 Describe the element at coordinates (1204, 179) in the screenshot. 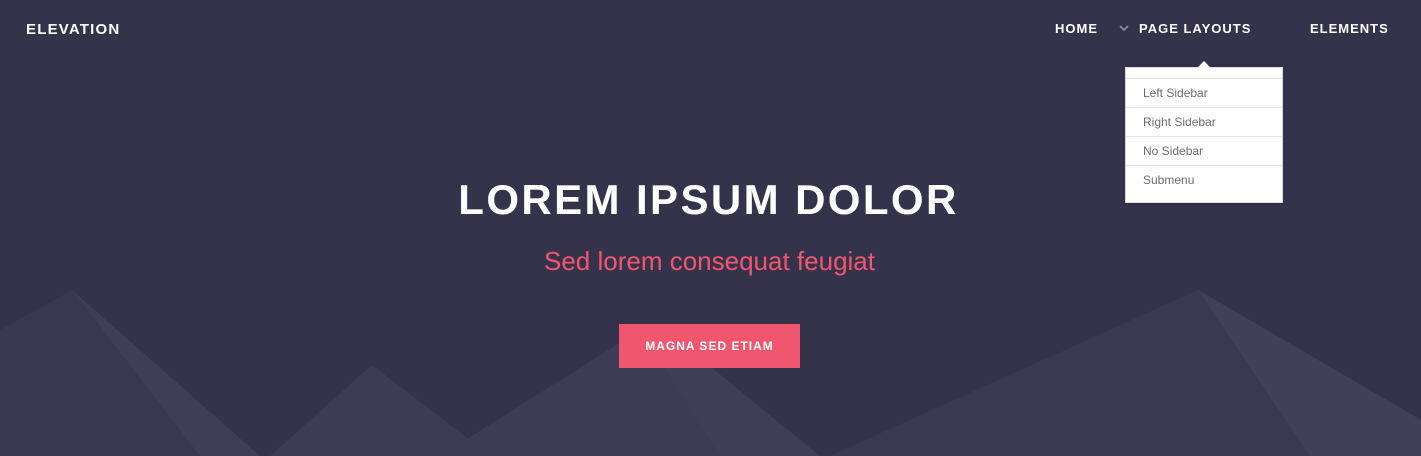

I see `dropdown-item-submenu: Submenu` at that location.